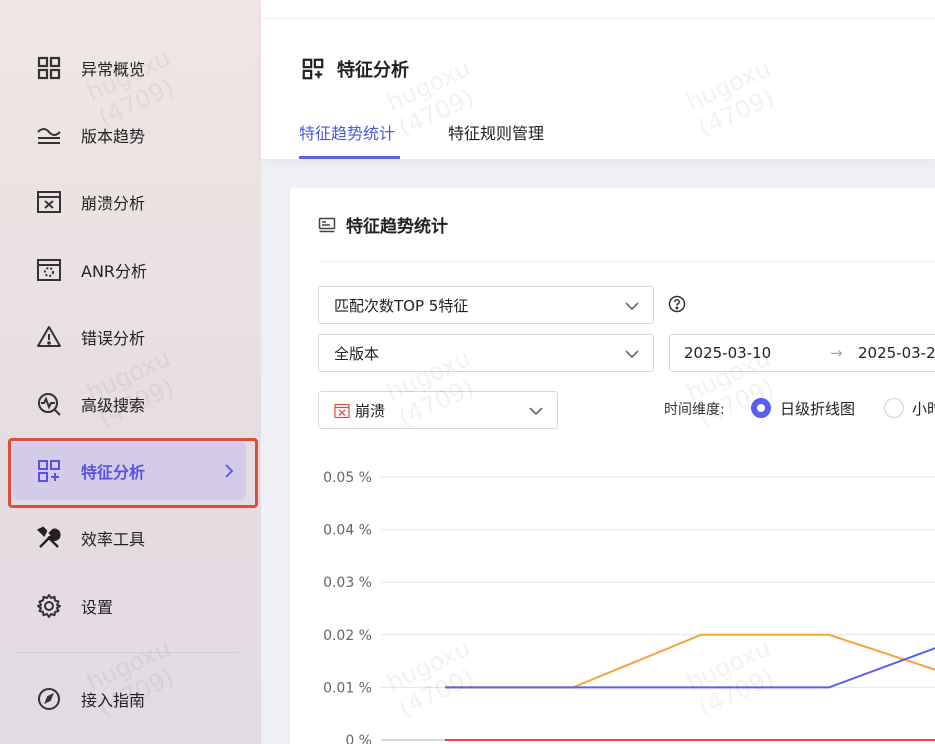 This screenshot has height=744, width=935. Describe the element at coordinates (49, 699) in the screenshot. I see `compass-icon` at that location.